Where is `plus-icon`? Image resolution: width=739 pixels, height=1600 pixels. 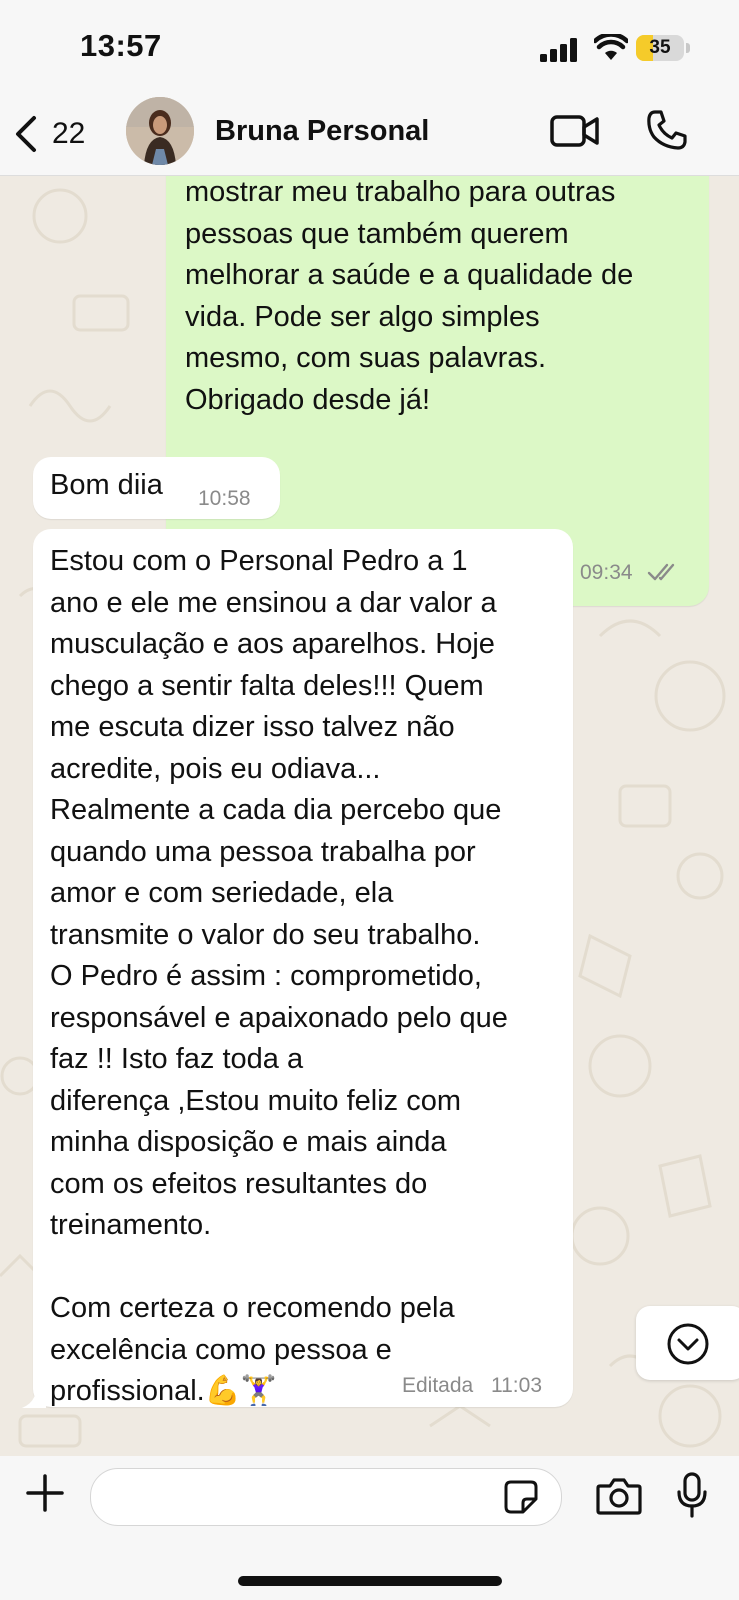 plus-icon is located at coordinates (45, 1493).